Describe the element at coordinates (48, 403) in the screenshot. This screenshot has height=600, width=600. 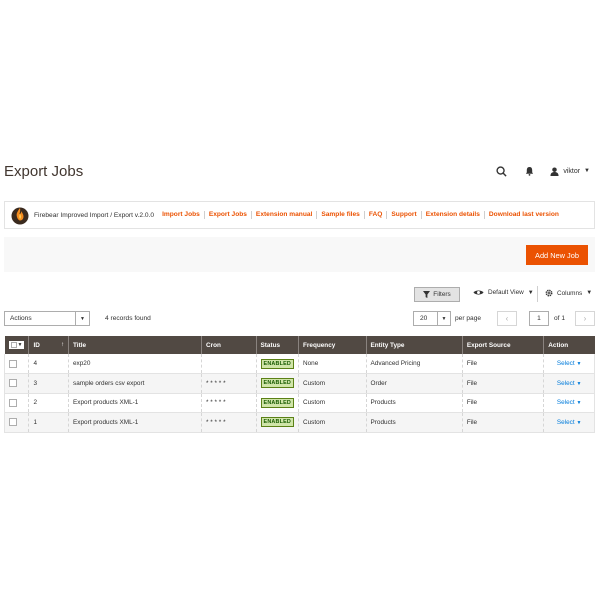
I see `cell-id: 2` at that location.